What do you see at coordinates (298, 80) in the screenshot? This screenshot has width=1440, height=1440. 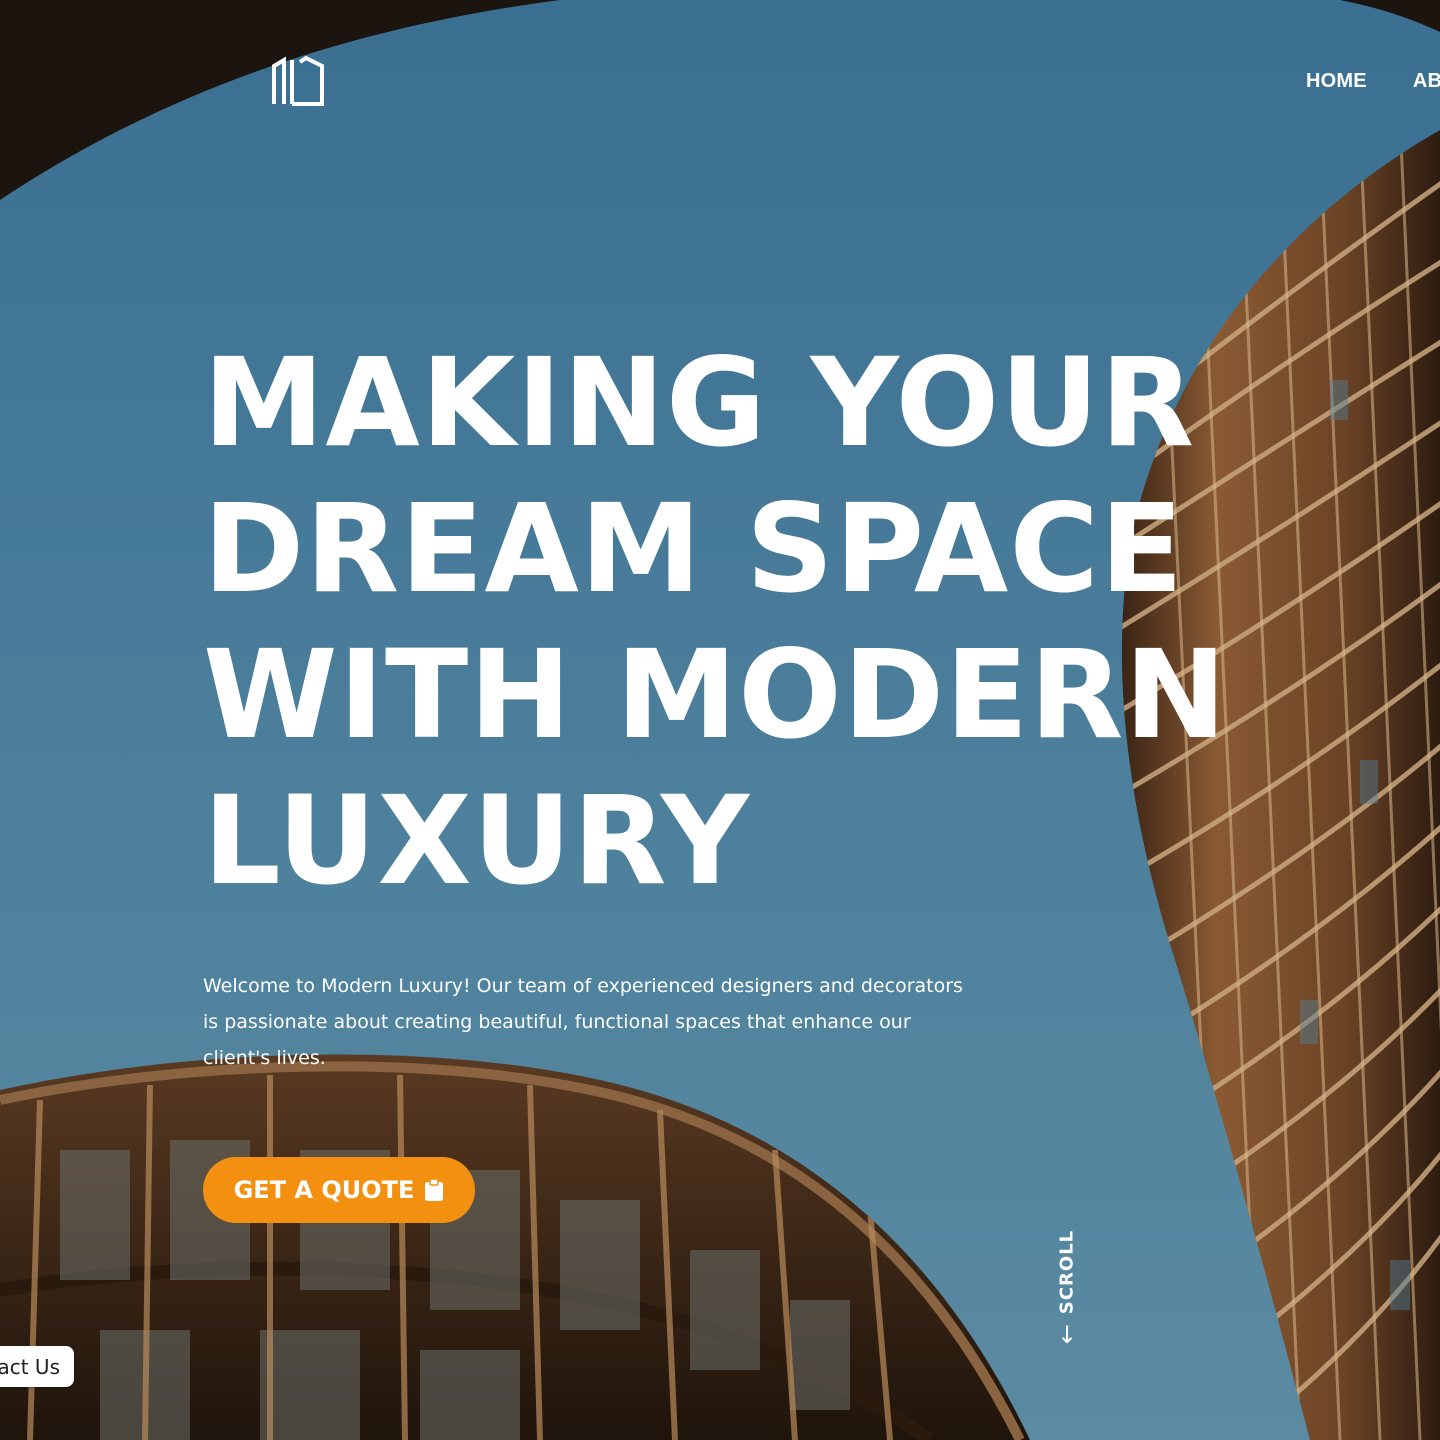 I see `brand-logo-icon` at bounding box center [298, 80].